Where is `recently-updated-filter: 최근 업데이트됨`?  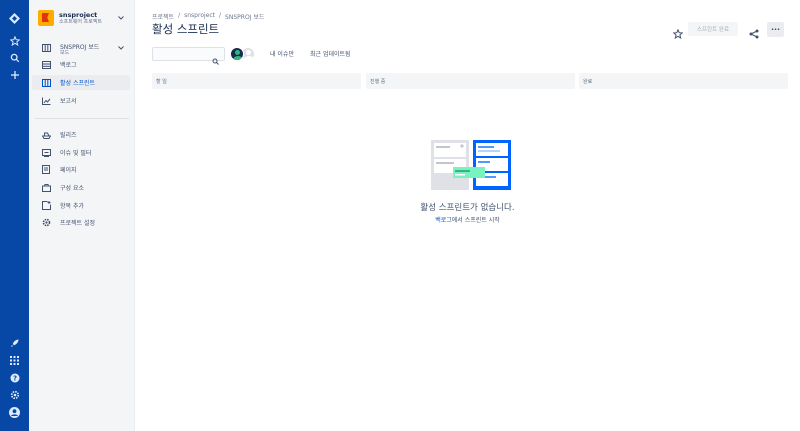
recently-updated-filter: 최근 업데이트됨 is located at coordinates (330, 53).